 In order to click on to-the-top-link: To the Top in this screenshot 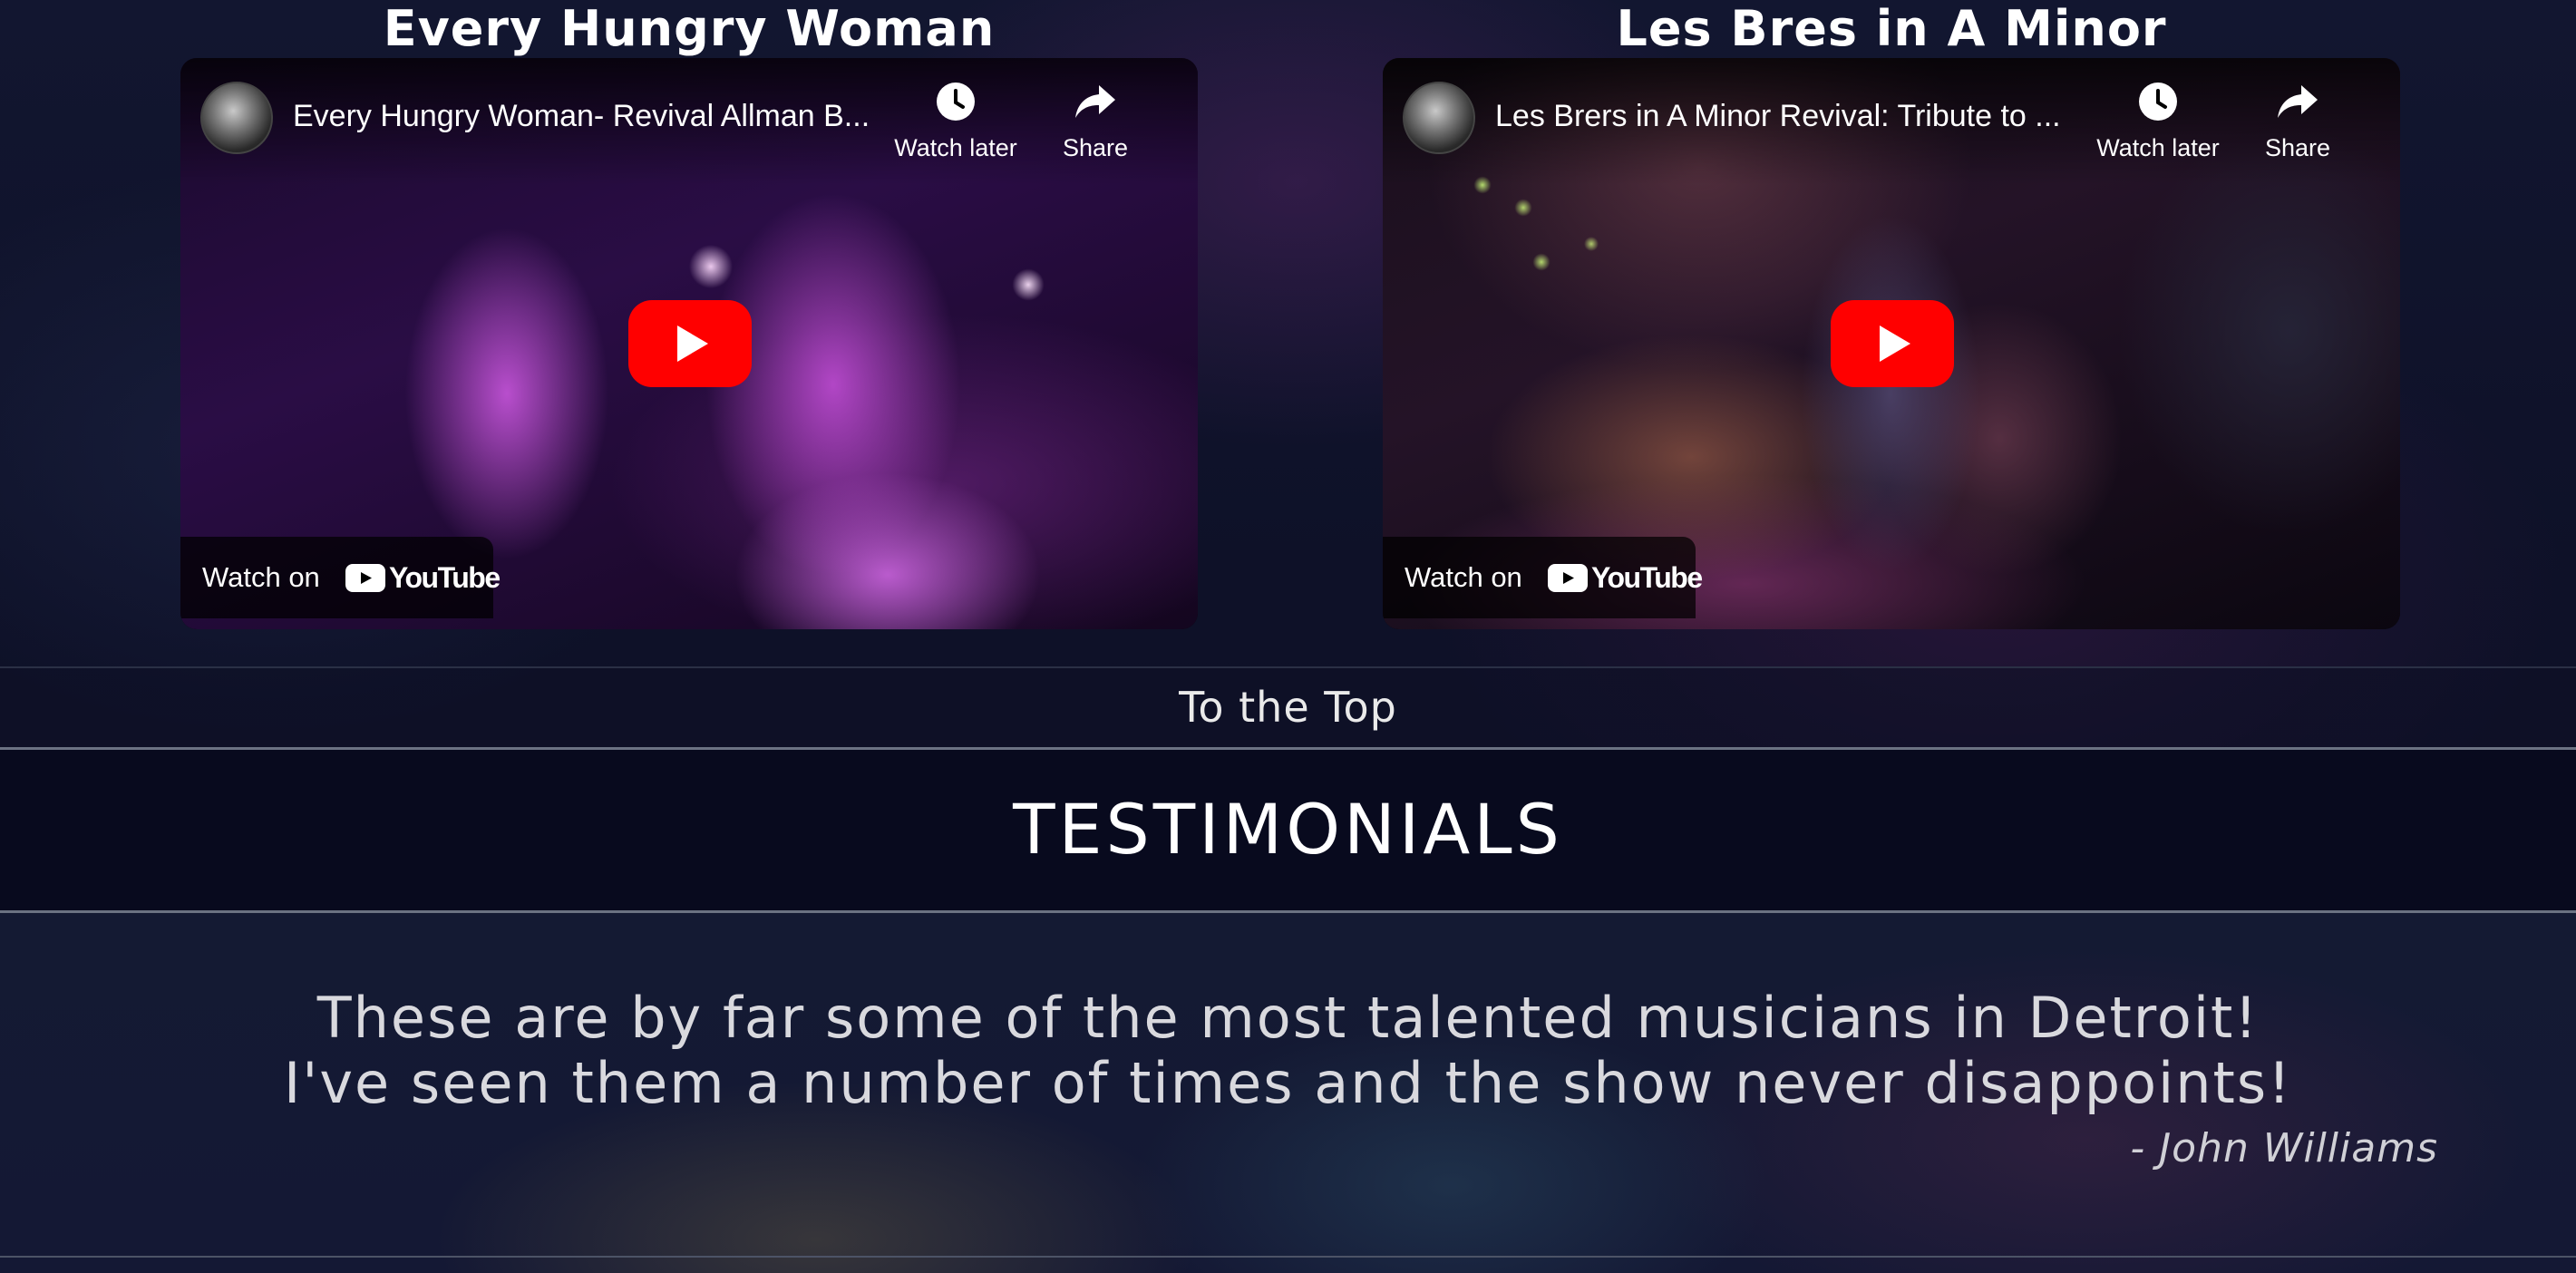, I will do `click(1288, 707)`.